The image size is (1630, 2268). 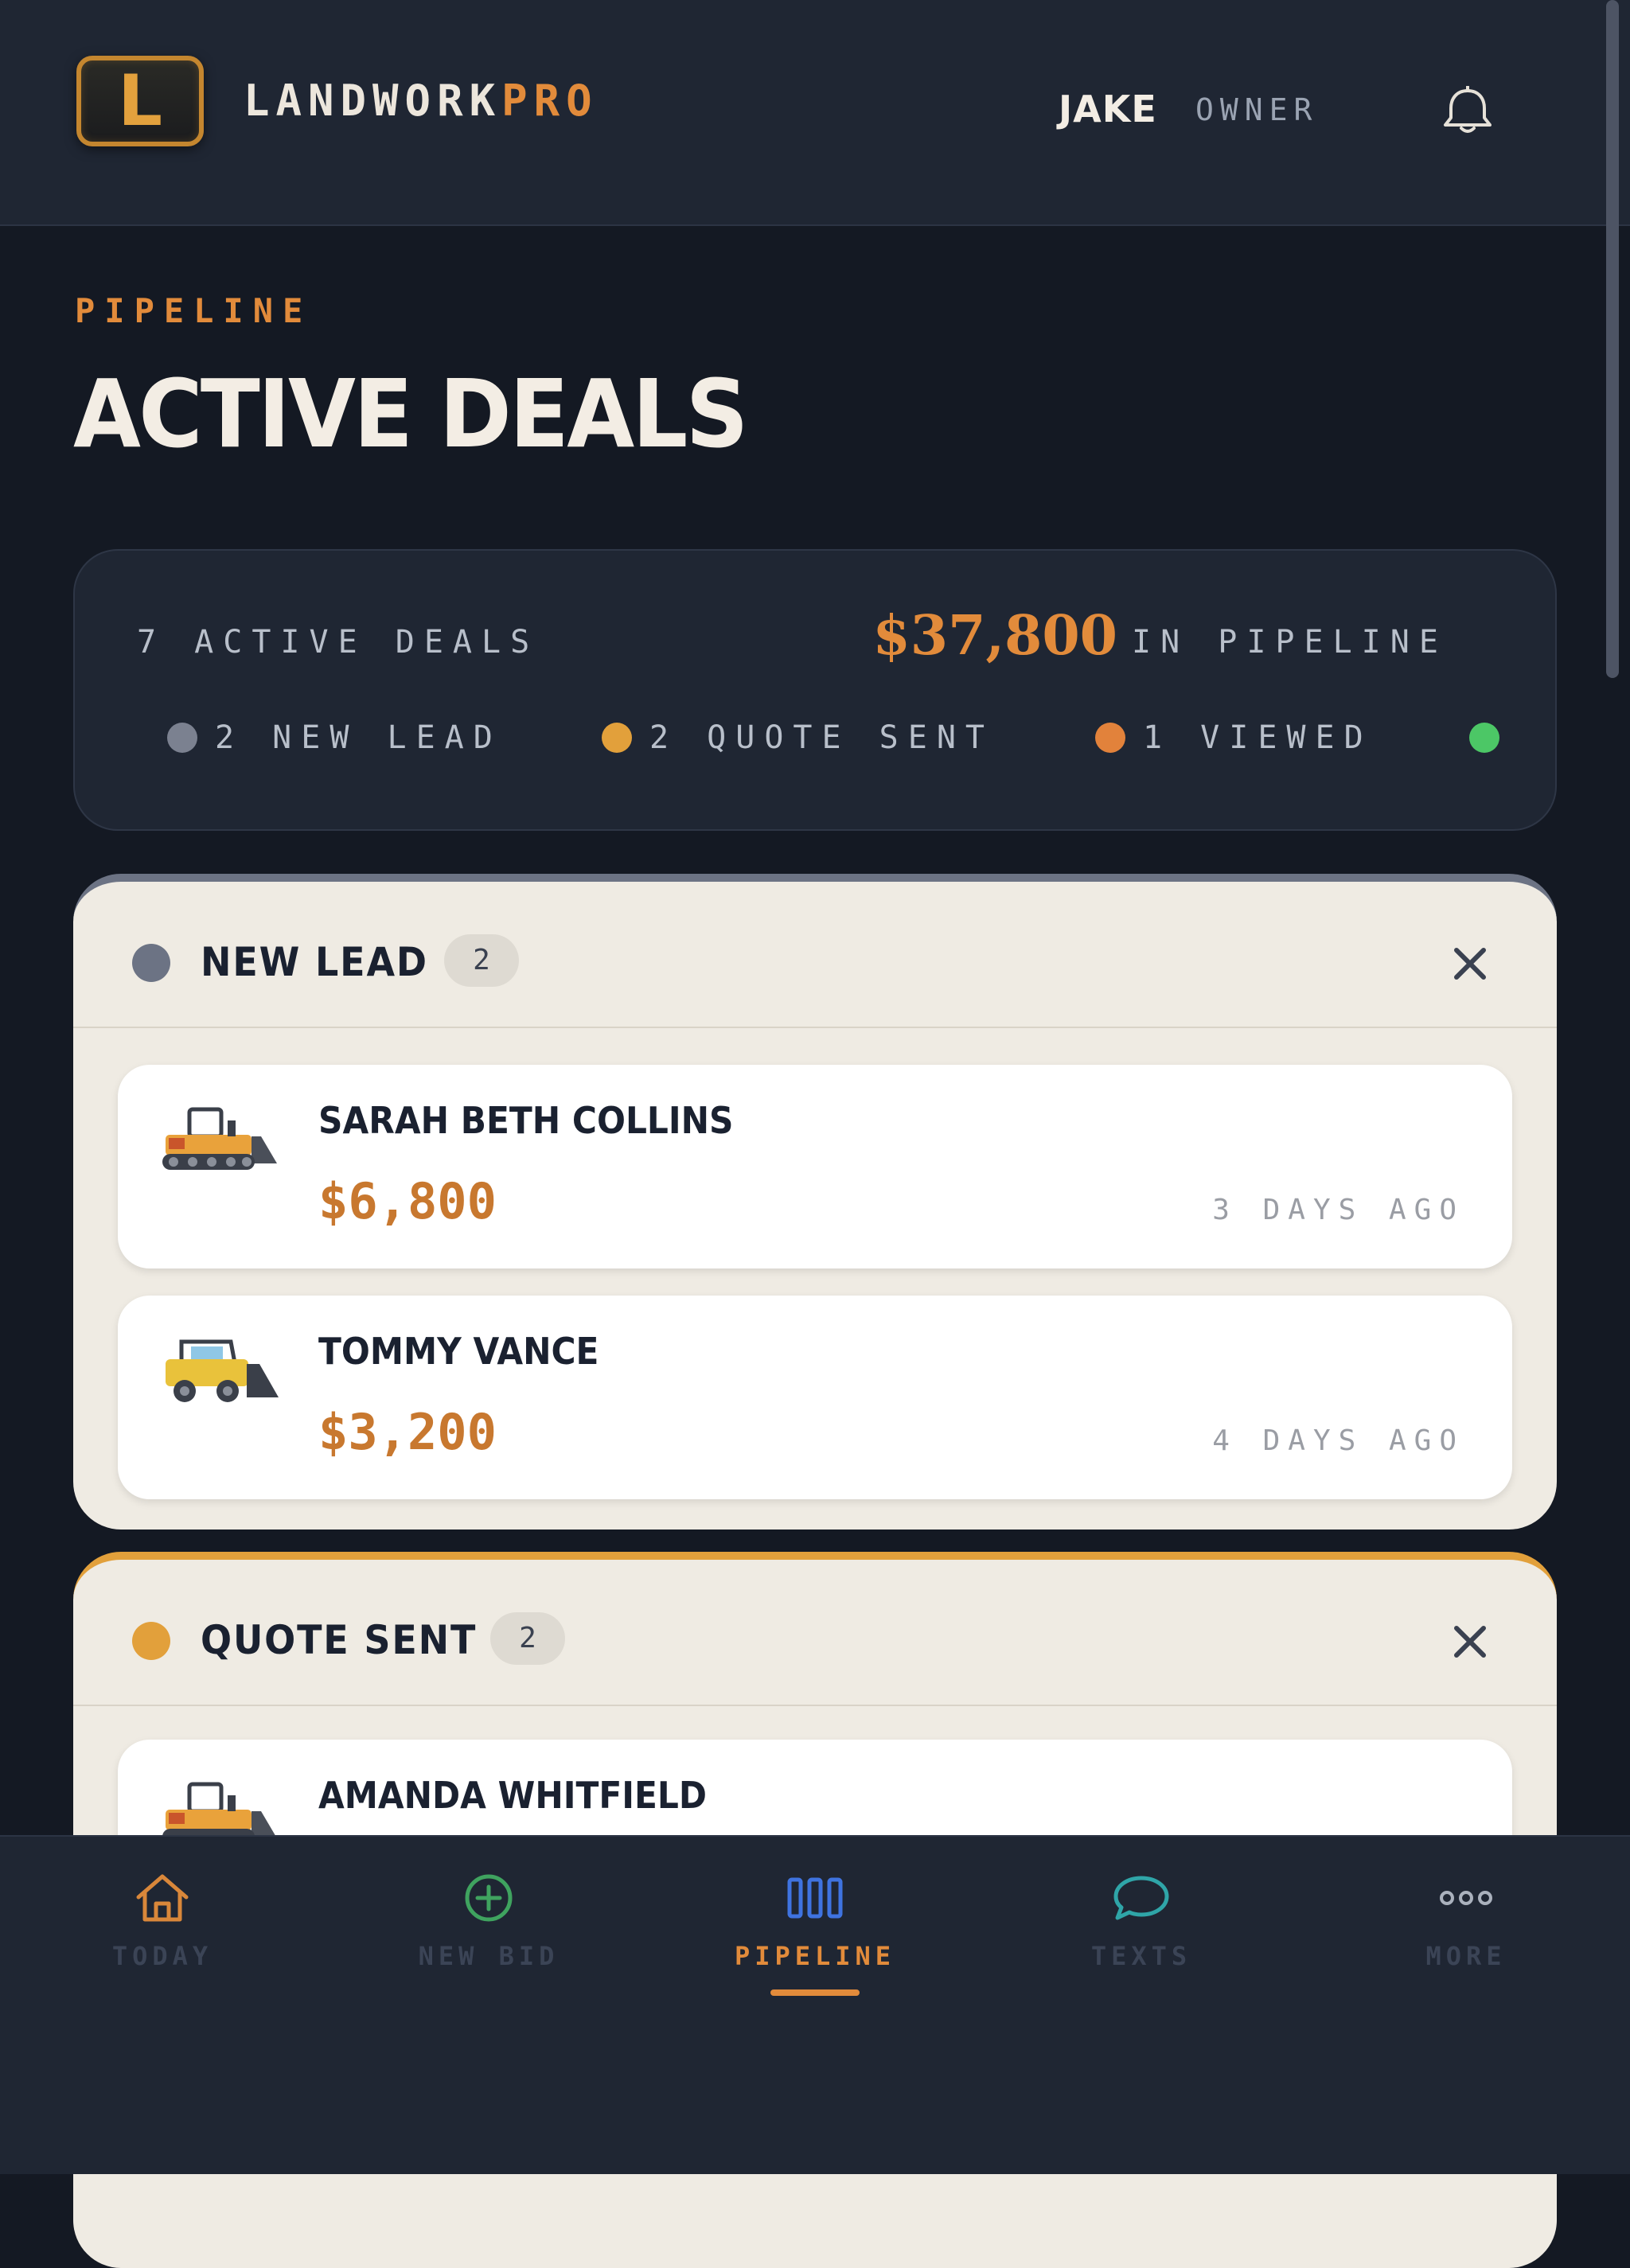 What do you see at coordinates (1338, 1210) in the screenshot?
I see `deal-age: 3 DAYS AGO` at bounding box center [1338, 1210].